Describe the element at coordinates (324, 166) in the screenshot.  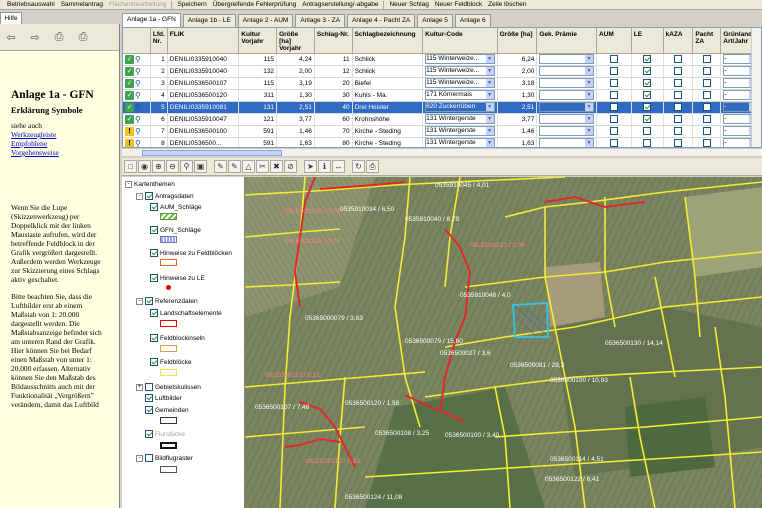
I see `info-icon: ℹ` at that location.